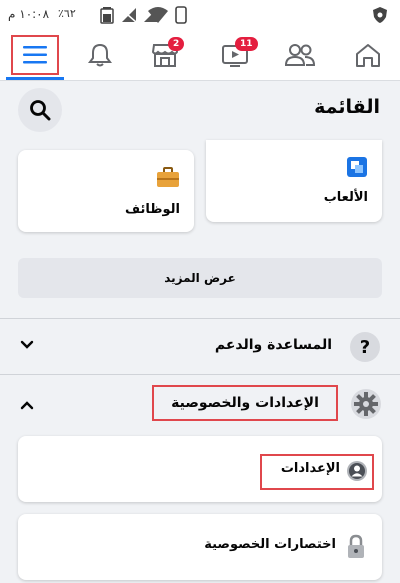 The image size is (400, 583). Describe the element at coordinates (176, 44) in the screenshot. I see `marketplace-badge: 2` at that location.